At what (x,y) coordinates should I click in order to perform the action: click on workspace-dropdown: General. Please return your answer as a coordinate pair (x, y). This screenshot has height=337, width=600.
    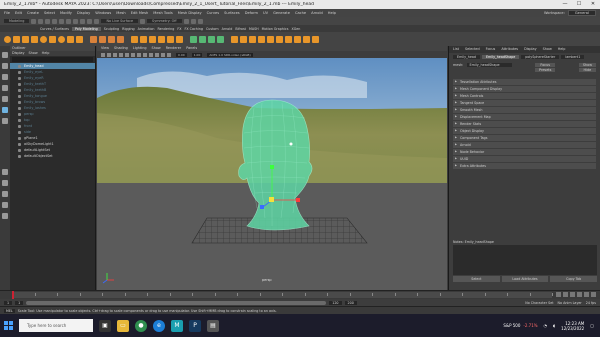
    Looking at the image, I should click on (581, 13).